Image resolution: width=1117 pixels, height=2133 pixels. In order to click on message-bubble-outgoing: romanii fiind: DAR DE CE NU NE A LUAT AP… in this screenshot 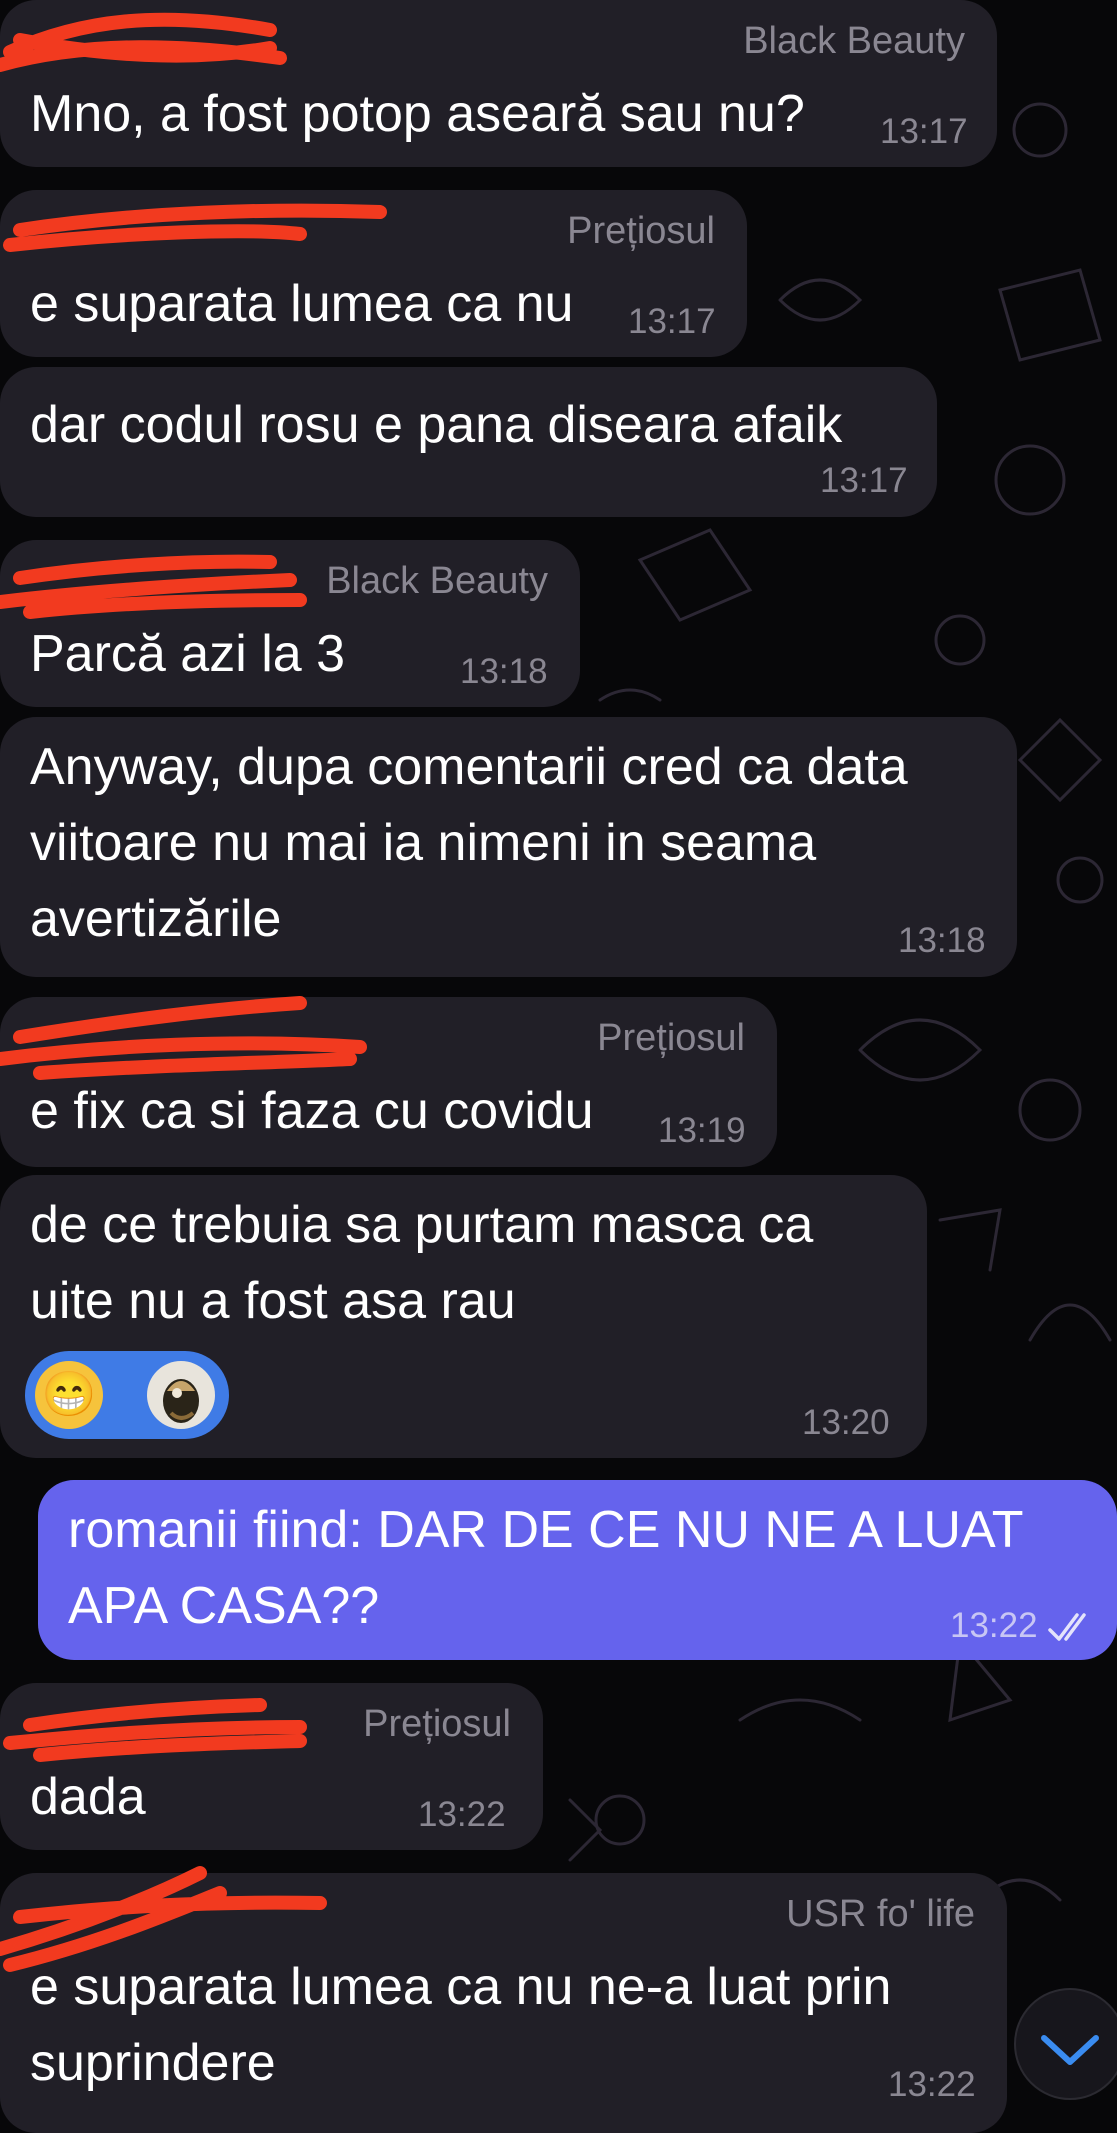, I will do `click(577, 1570)`.